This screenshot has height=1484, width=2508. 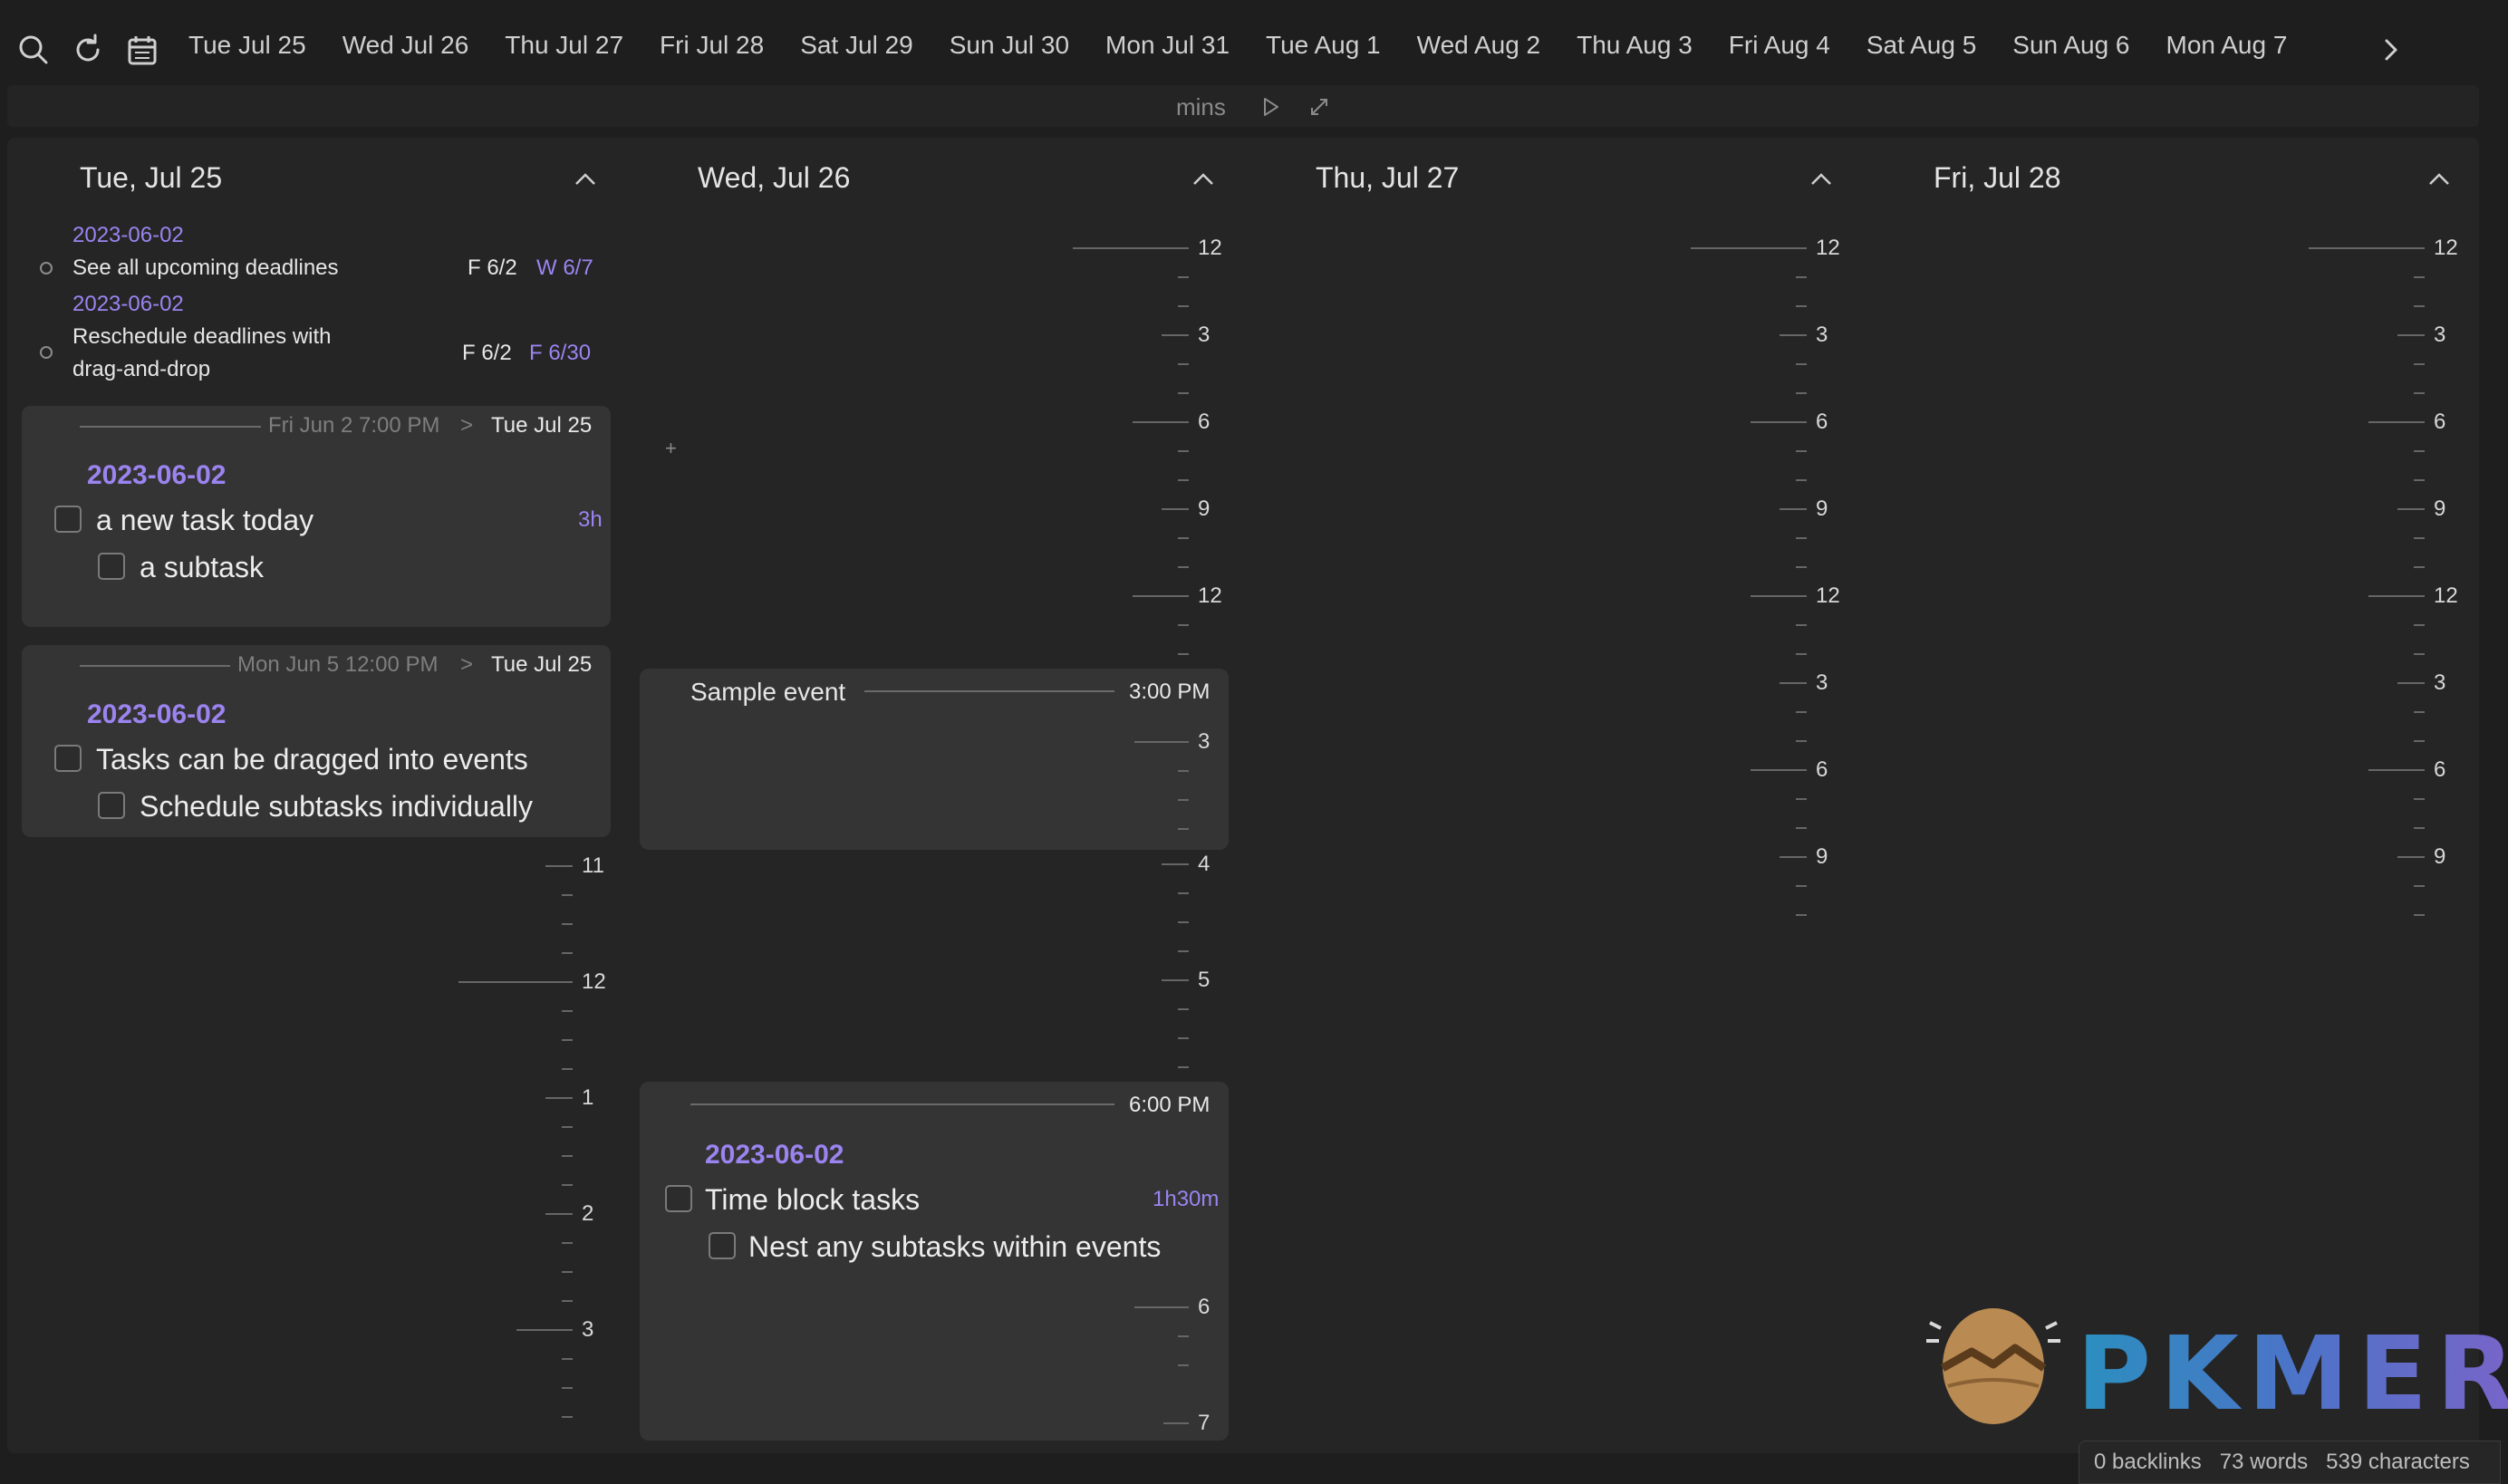 What do you see at coordinates (202, 568) in the screenshot?
I see `subtask-text: a subtask` at bounding box center [202, 568].